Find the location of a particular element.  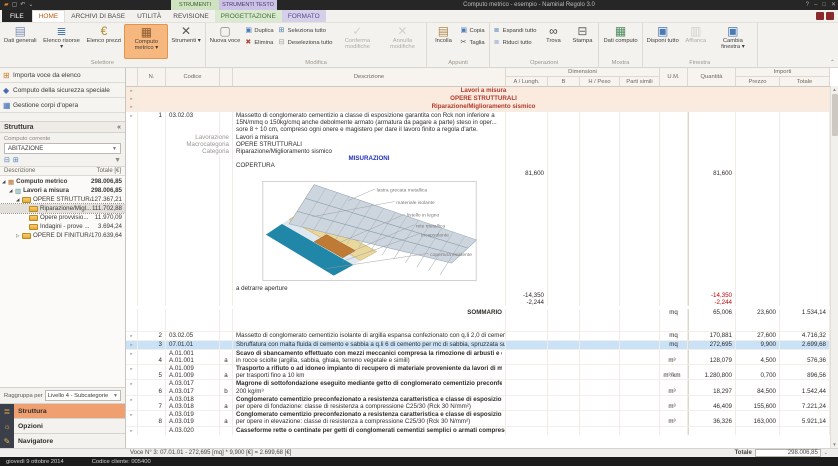

quick-access-toolbar: ▰ ▢ ↶ ⌄ is located at coordinates (16, 5).